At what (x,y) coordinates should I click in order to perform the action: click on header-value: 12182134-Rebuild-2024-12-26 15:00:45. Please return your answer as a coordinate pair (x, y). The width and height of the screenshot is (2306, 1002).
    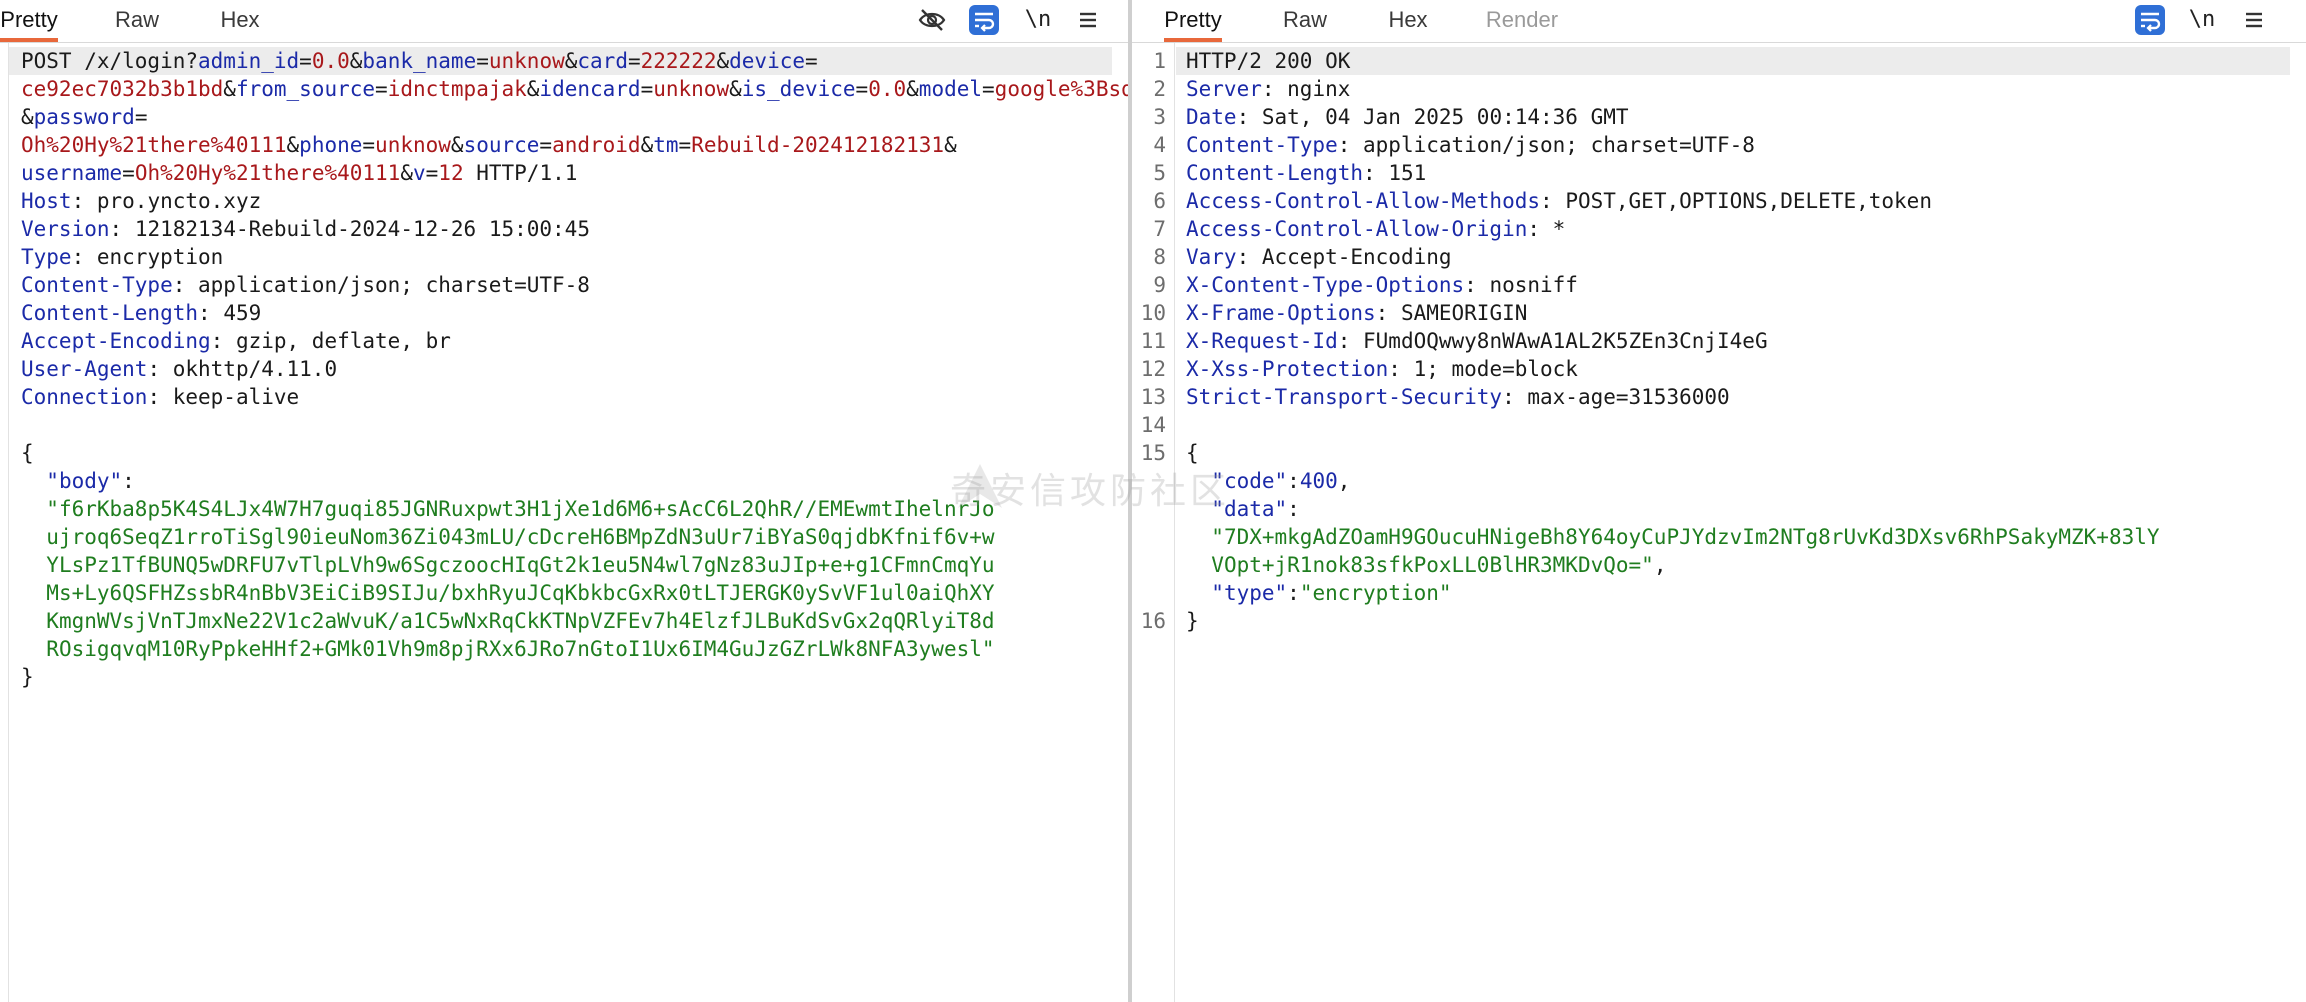
    Looking at the image, I should click on (362, 229).